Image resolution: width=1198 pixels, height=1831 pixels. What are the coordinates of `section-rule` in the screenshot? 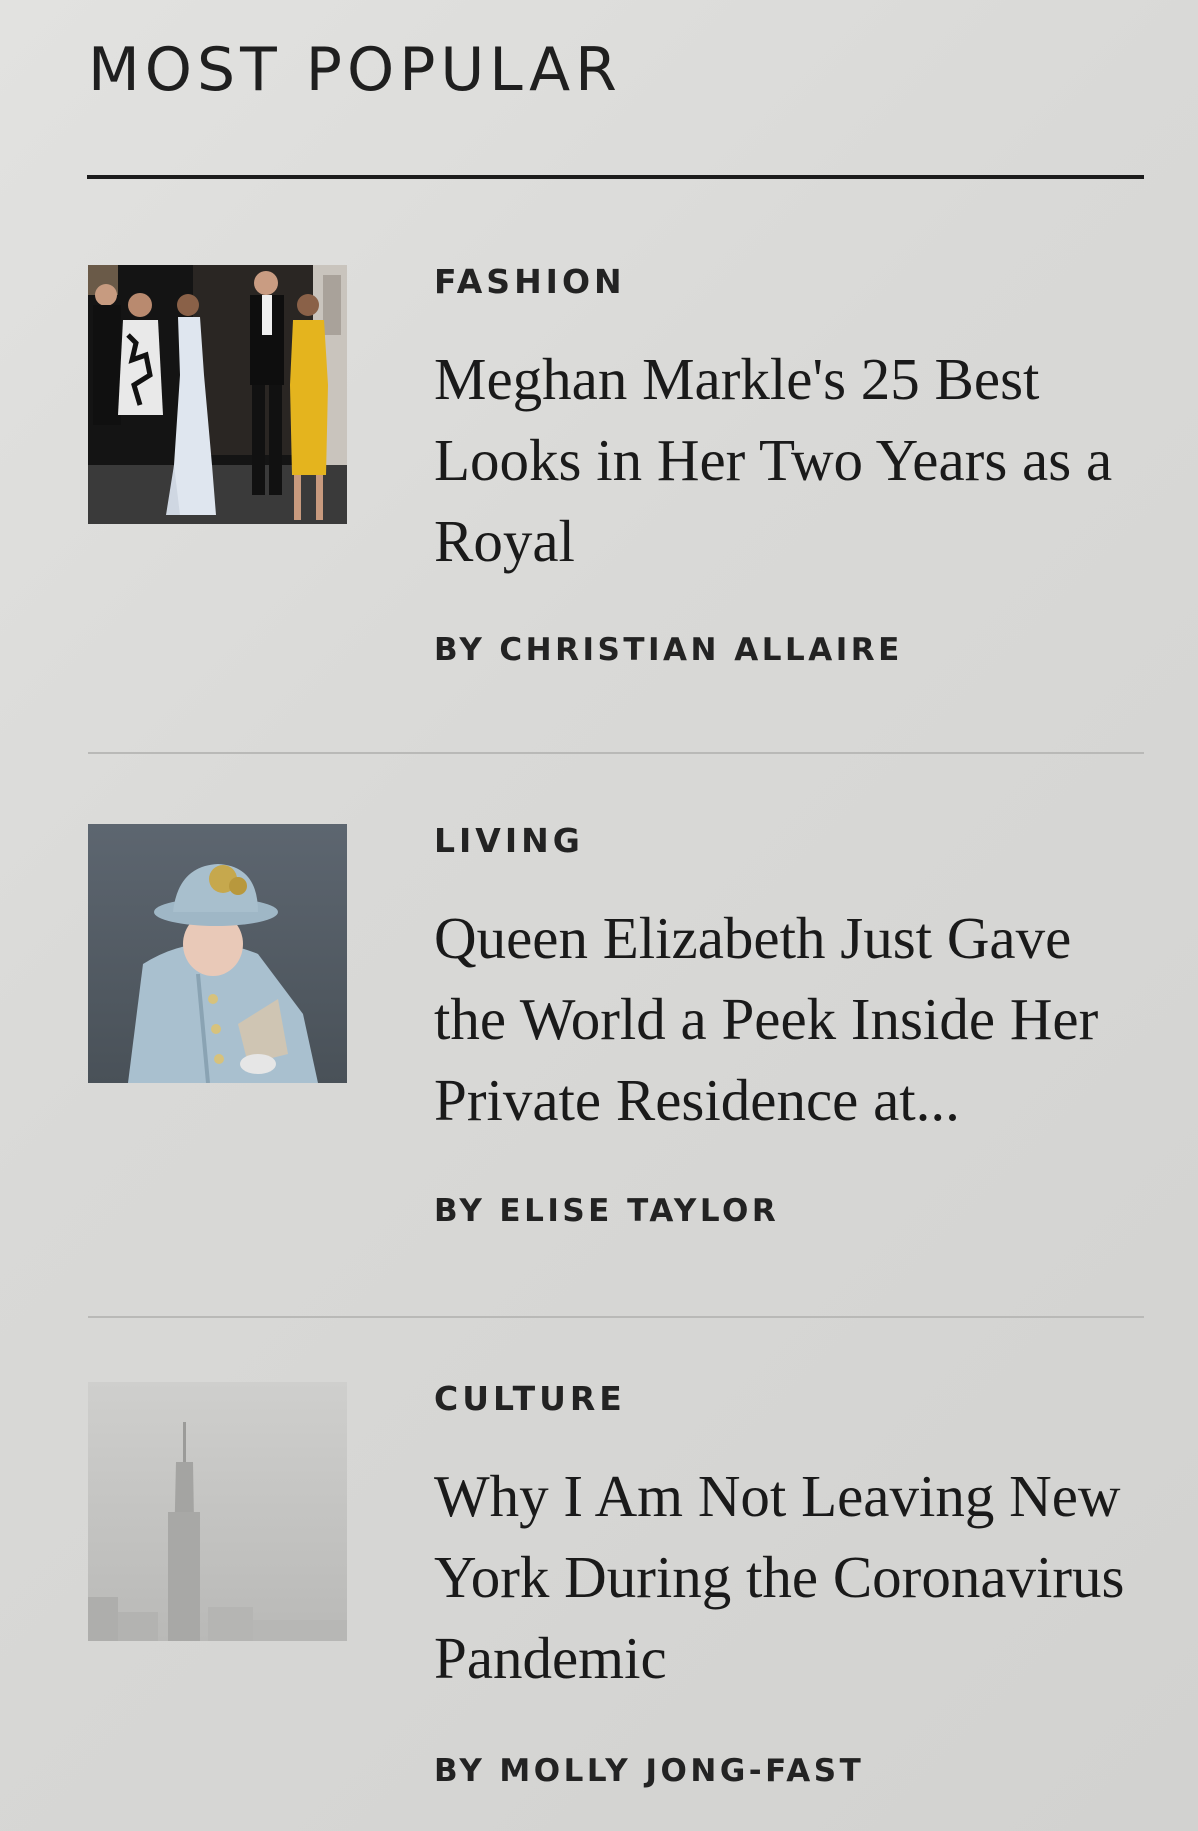 It's located at (615, 177).